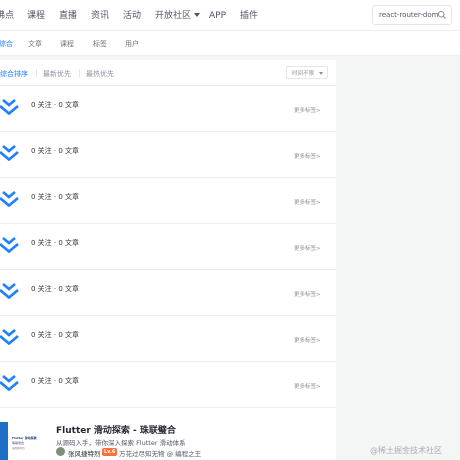  I want to click on author-name: 张风捷特烈, so click(84, 453).